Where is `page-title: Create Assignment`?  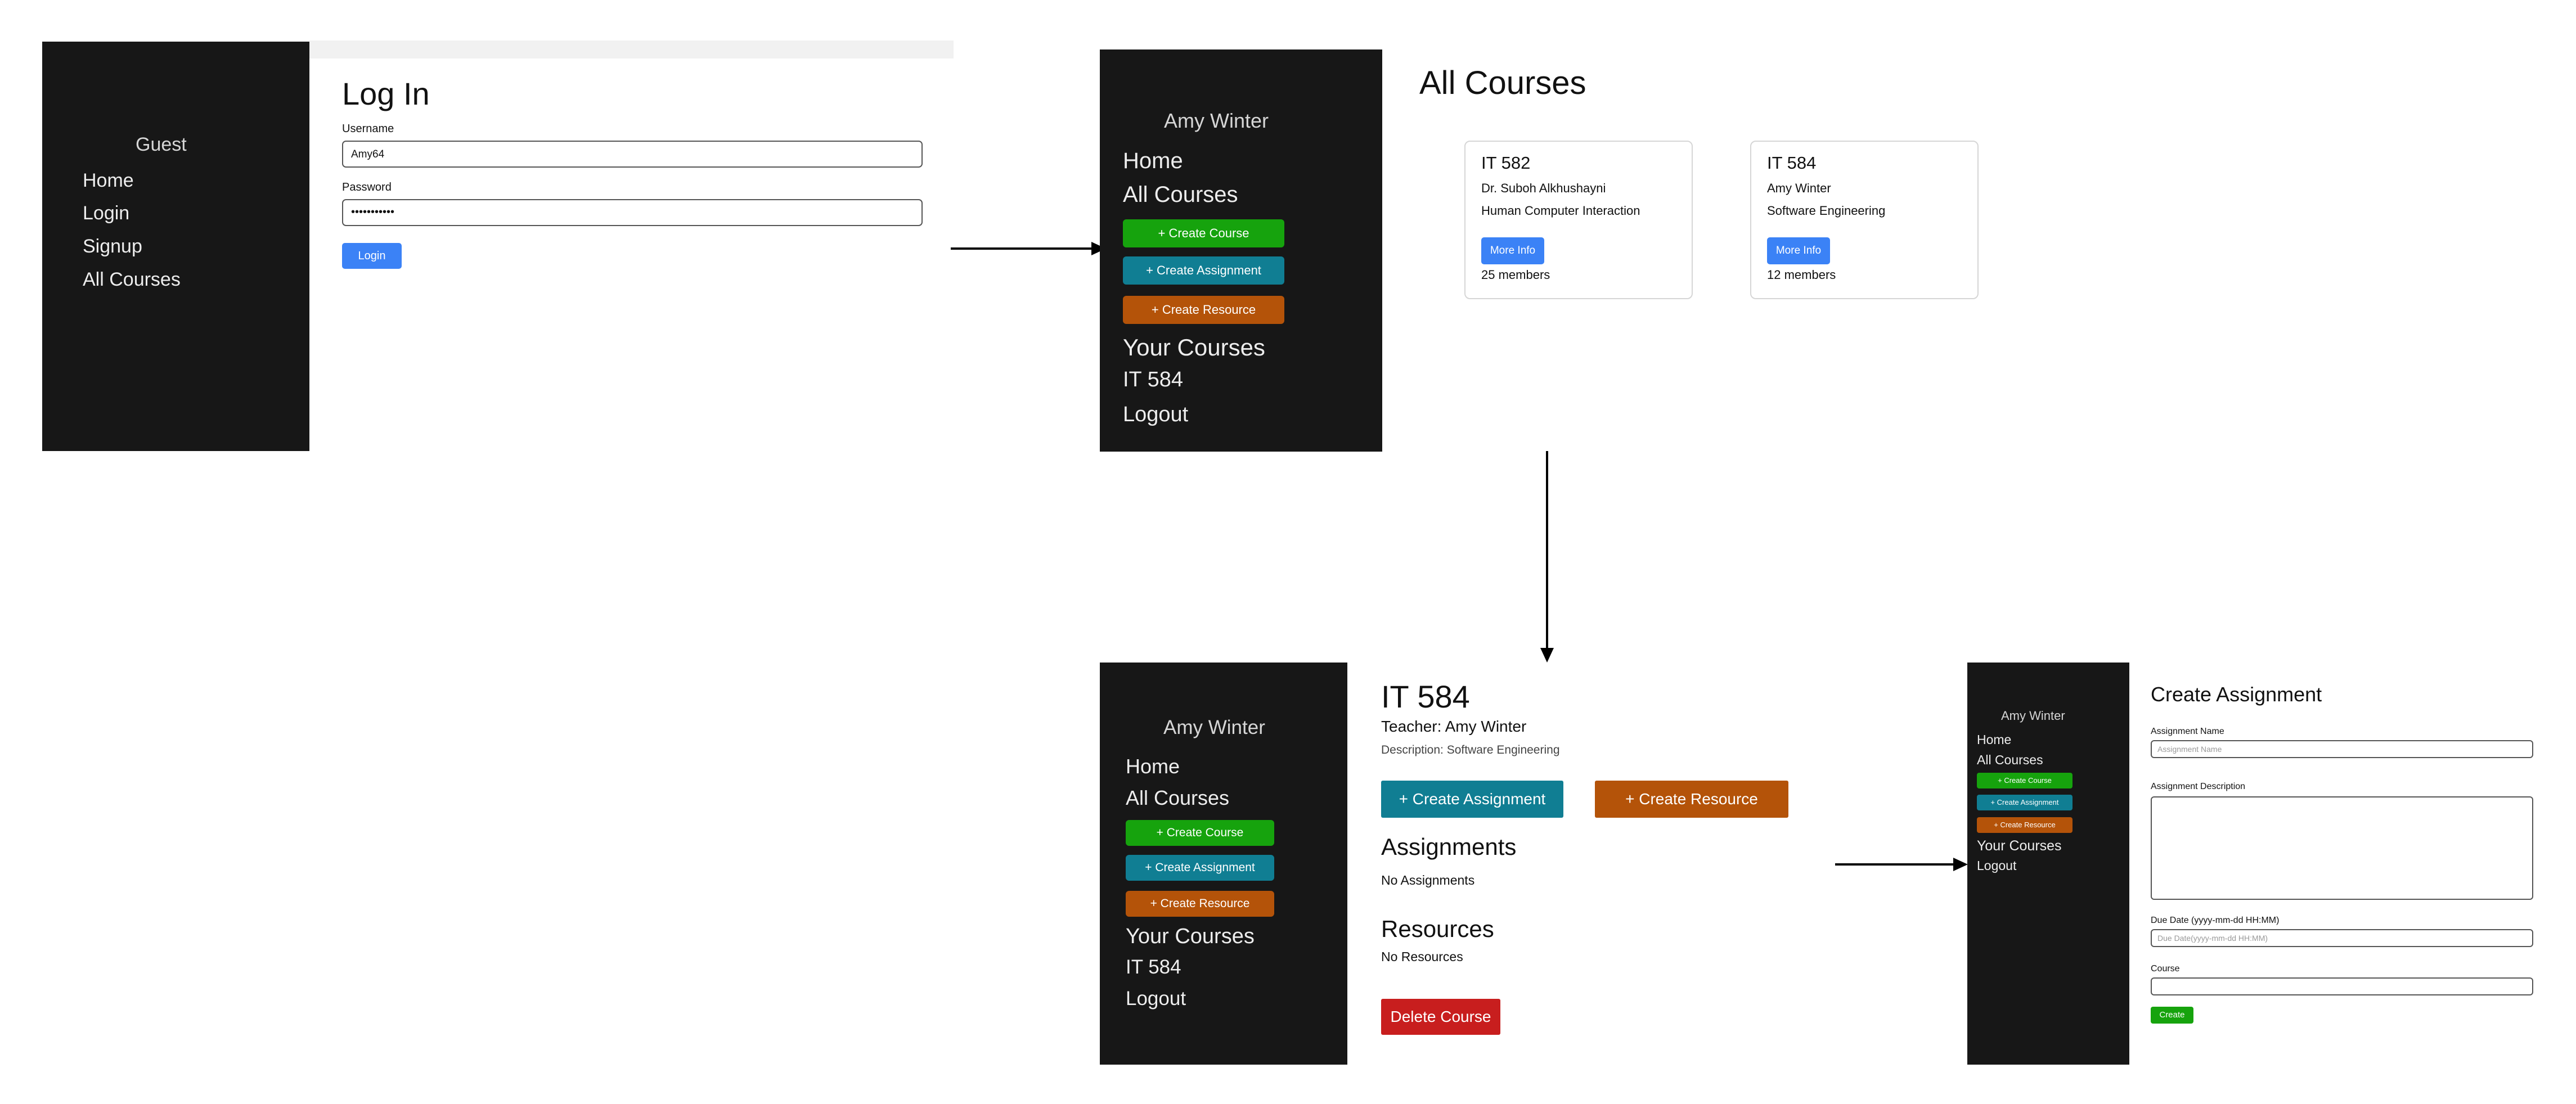
page-title: Create Assignment is located at coordinates (2236, 694).